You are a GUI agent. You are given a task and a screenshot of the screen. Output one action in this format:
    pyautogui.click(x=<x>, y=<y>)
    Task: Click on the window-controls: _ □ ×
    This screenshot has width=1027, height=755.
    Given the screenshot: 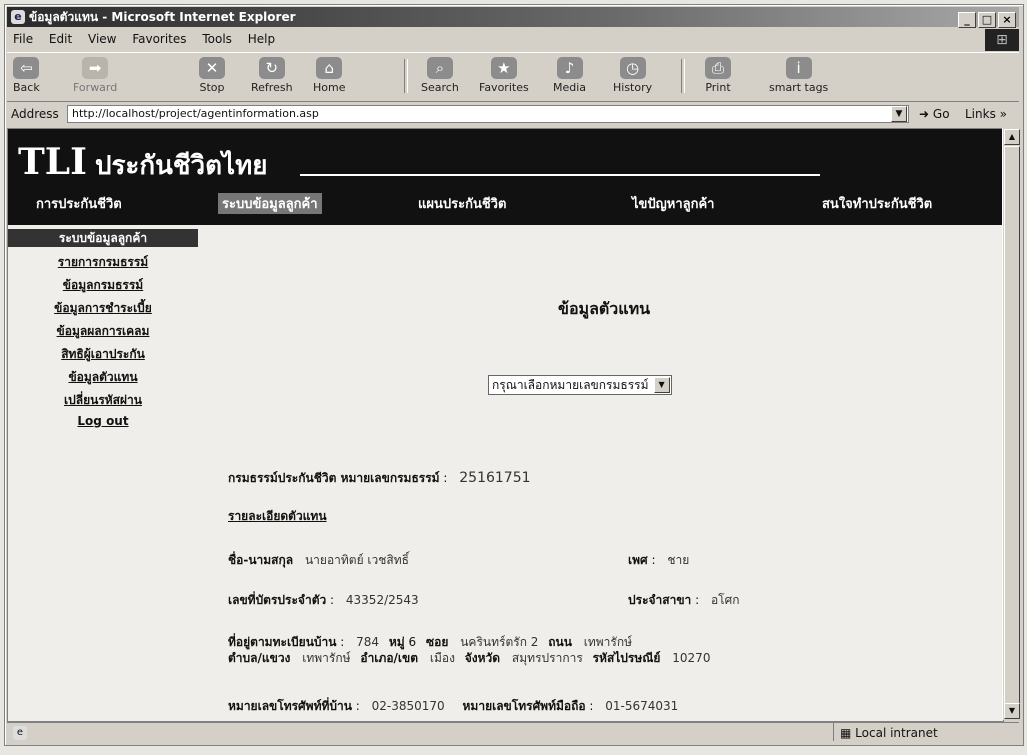 What is the action you would take?
    pyautogui.click(x=986, y=19)
    